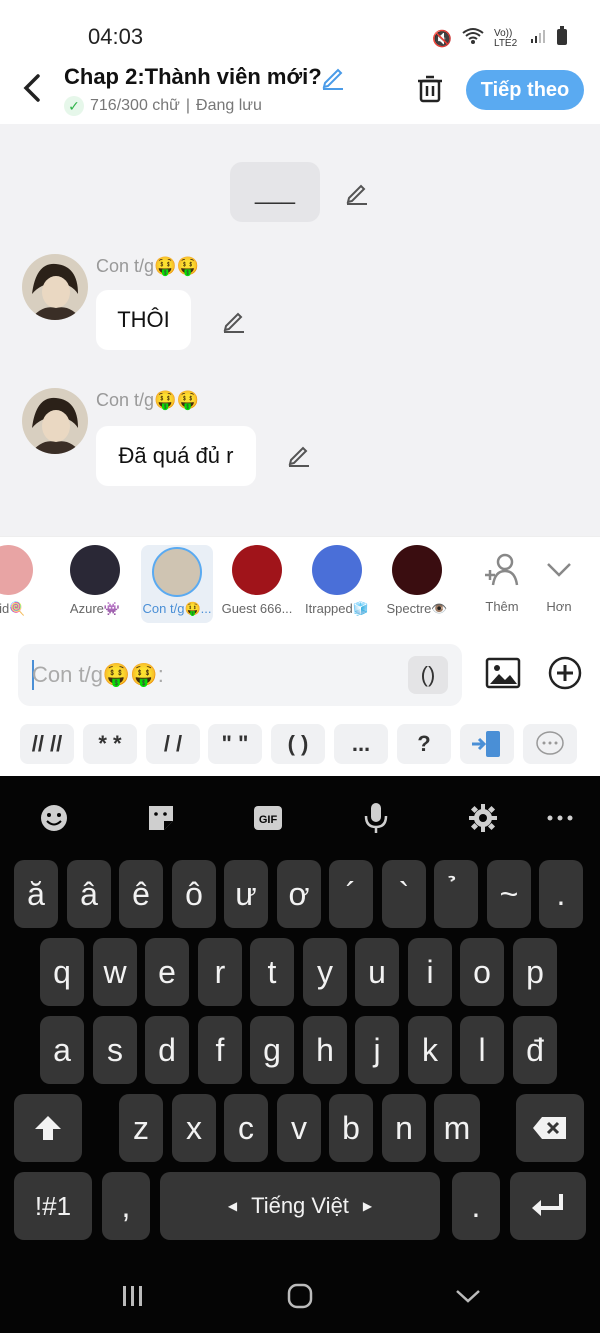 This screenshot has width=600, height=1333. What do you see at coordinates (13, 608) in the screenshot?
I see `character-name: Kid🍭` at bounding box center [13, 608].